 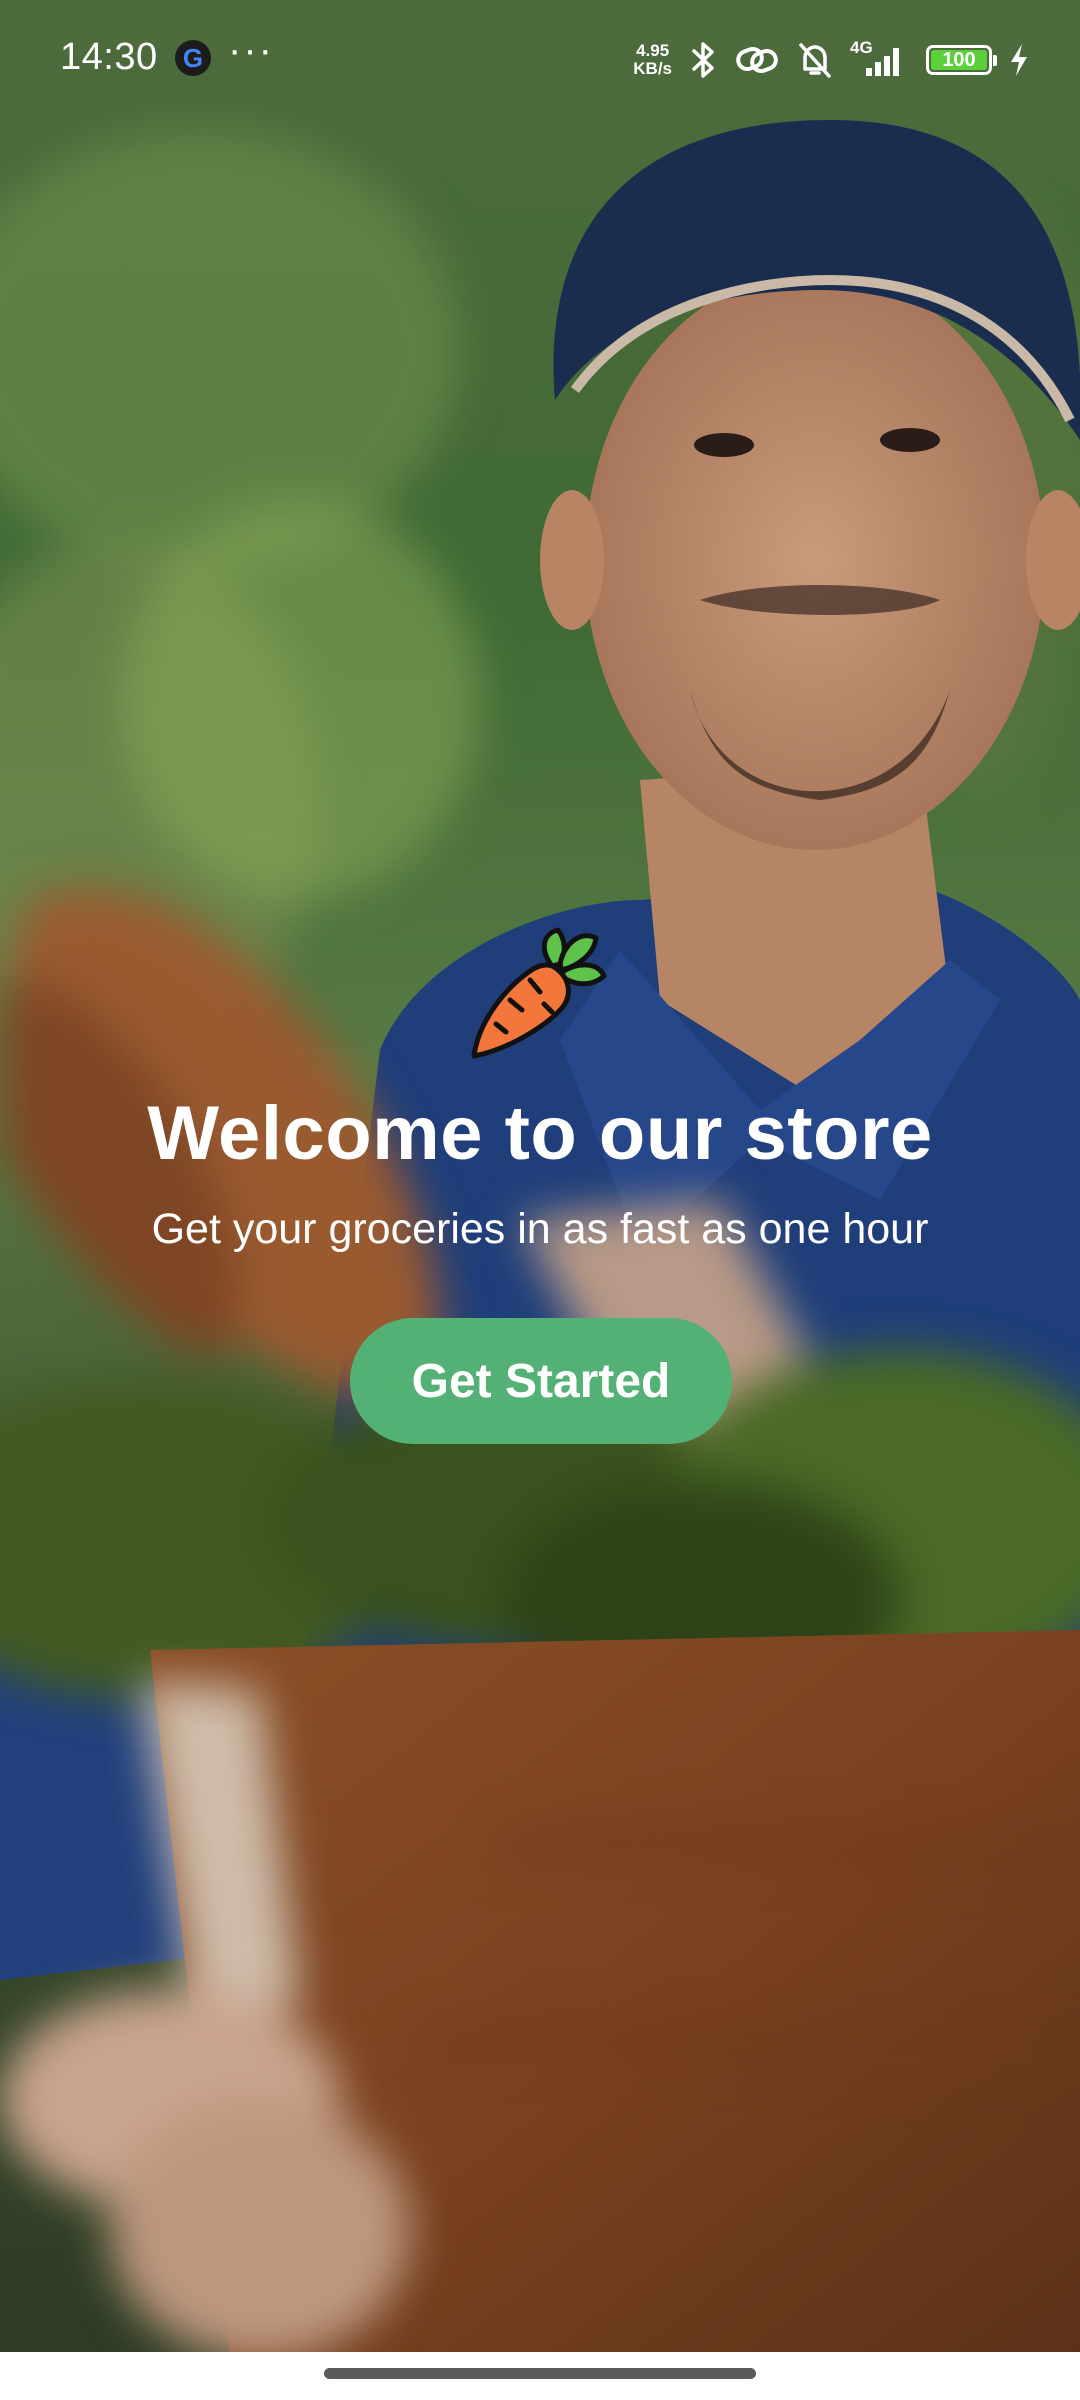 What do you see at coordinates (540, 1133) in the screenshot?
I see `welcome-title: Welcome to our store` at bounding box center [540, 1133].